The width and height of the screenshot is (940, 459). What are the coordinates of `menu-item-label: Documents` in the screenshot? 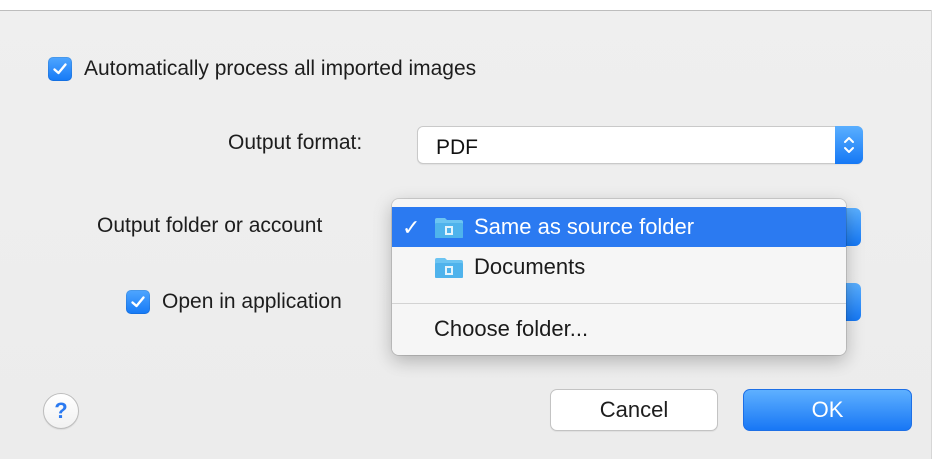 It's located at (530, 266).